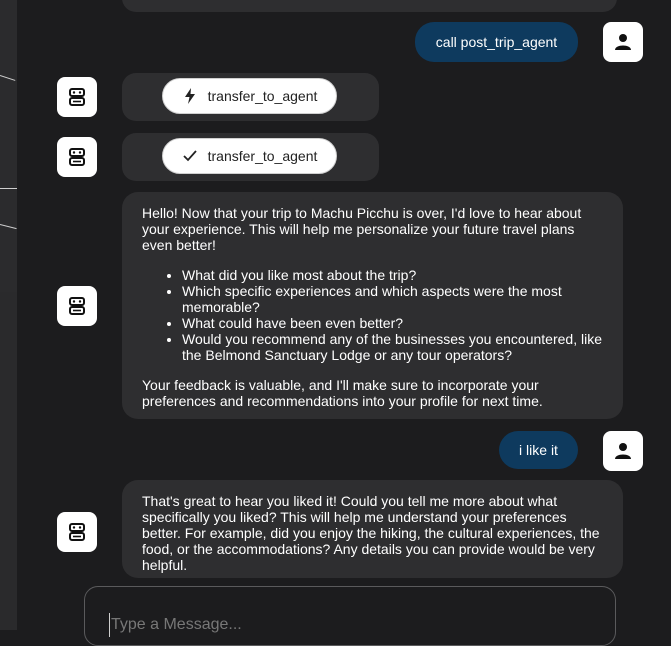 Image resolution: width=671 pixels, height=646 pixels. Describe the element at coordinates (351, 625) in the screenshot. I see `message-input` at that location.